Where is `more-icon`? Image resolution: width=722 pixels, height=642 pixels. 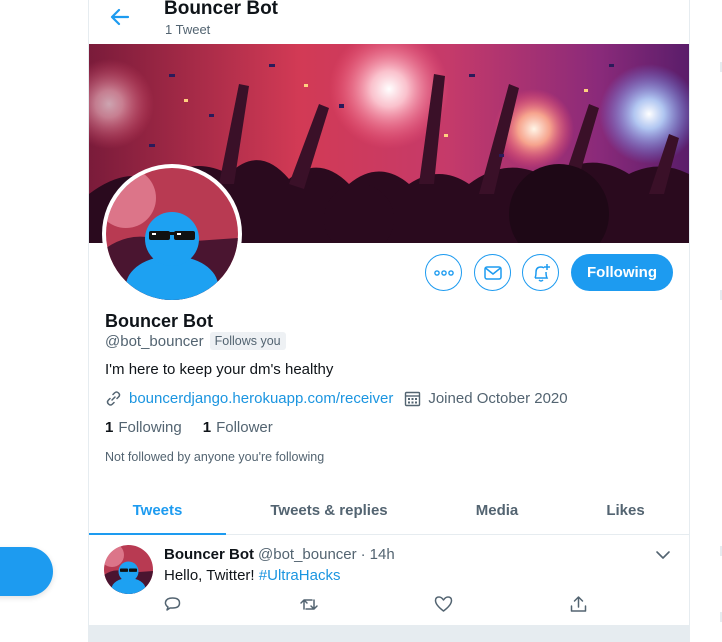 more-icon is located at coordinates (443, 272).